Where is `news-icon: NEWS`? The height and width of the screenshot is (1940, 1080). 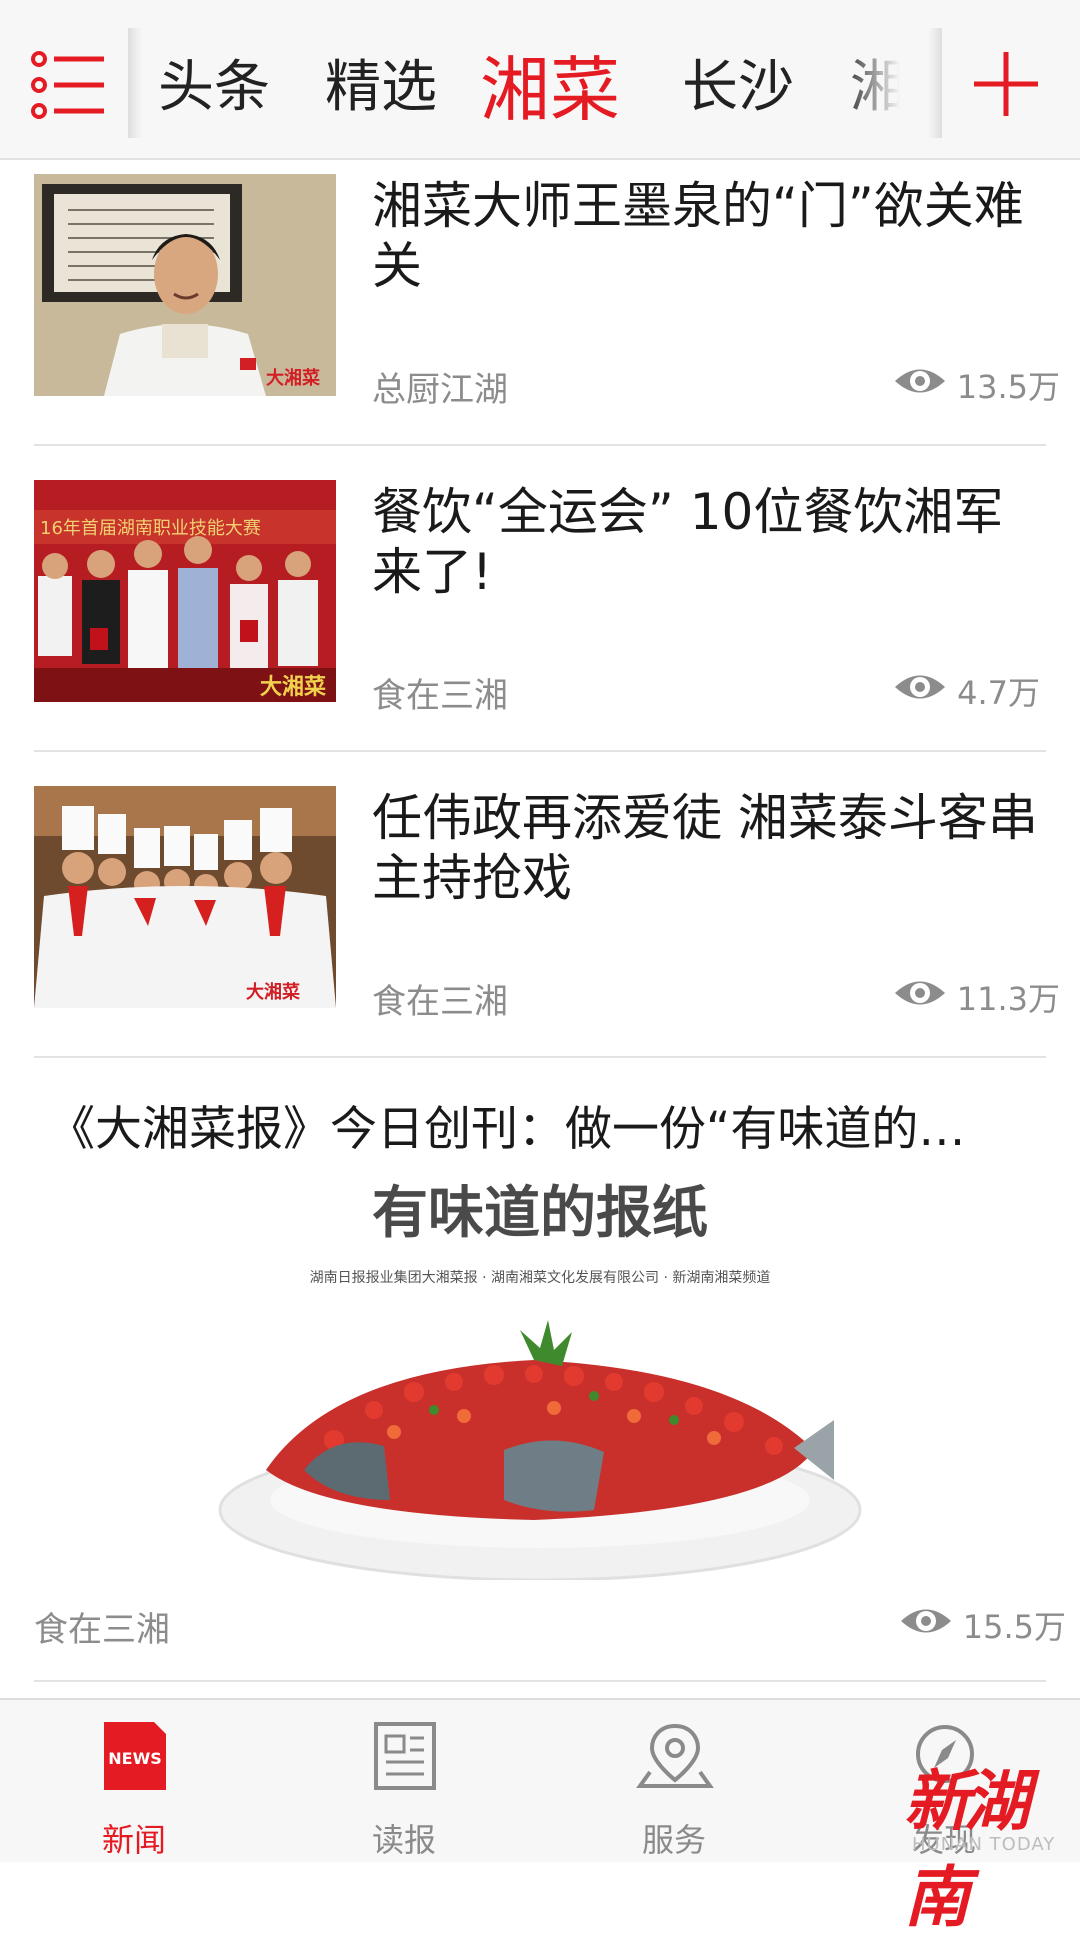 news-icon: NEWS is located at coordinates (135, 1756).